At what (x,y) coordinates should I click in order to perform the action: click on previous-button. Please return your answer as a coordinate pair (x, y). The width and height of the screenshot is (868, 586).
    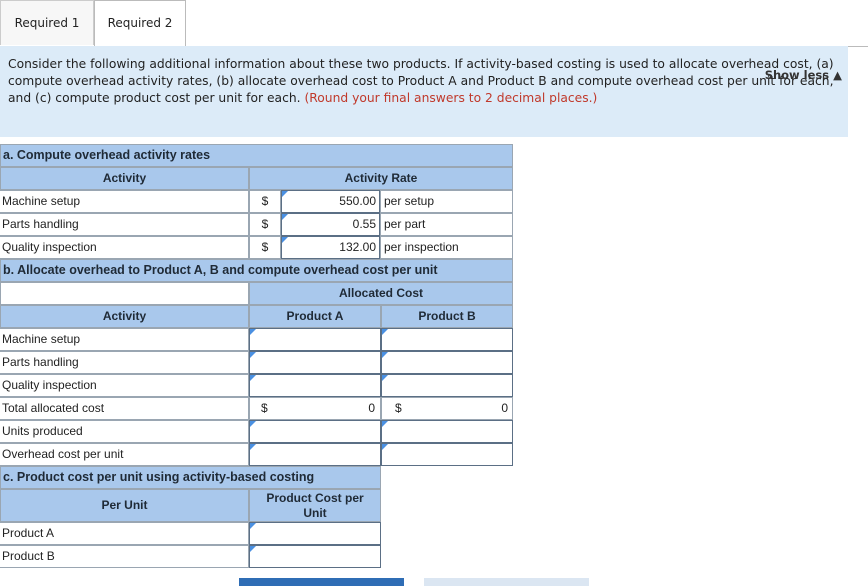
    Looking at the image, I should click on (321, 582).